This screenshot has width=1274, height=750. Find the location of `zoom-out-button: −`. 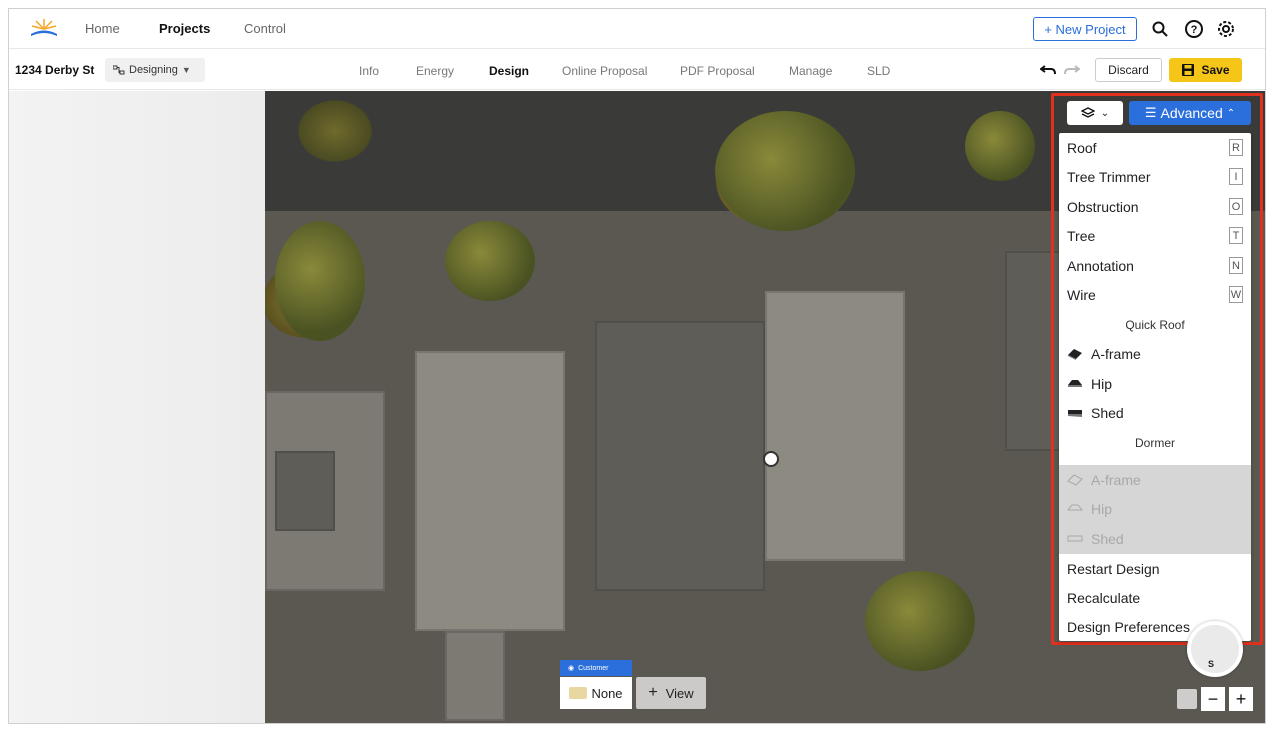

zoom-out-button: − is located at coordinates (1213, 699).